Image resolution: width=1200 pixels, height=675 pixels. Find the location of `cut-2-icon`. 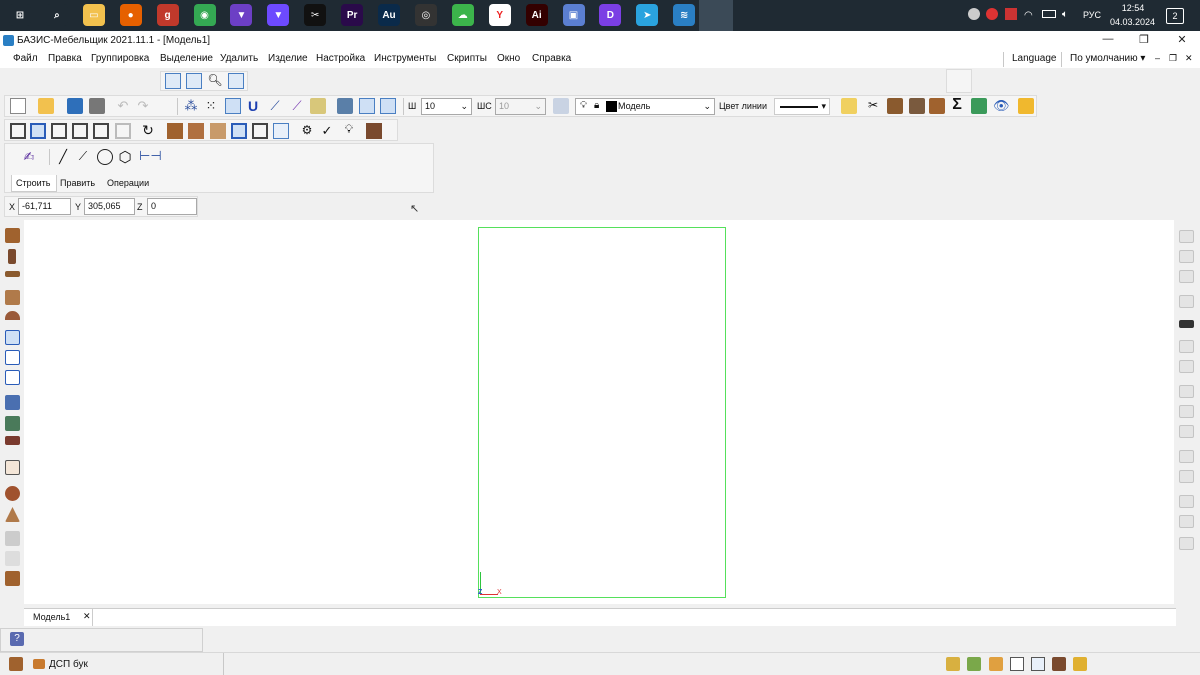

cut-2-icon is located at coordinates (1186, 476).